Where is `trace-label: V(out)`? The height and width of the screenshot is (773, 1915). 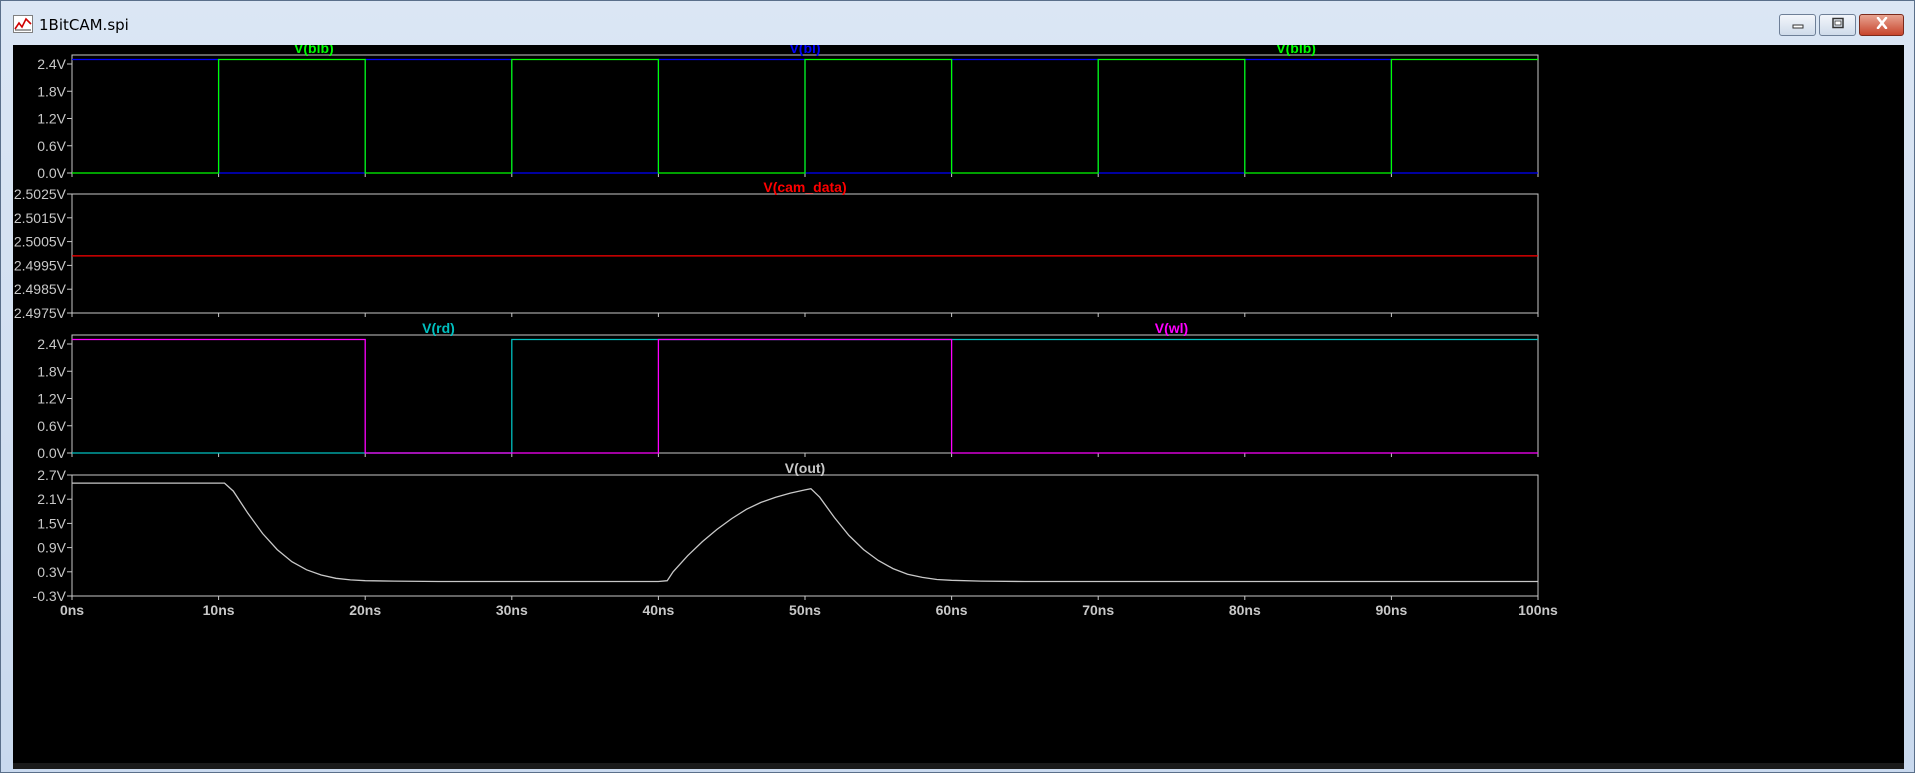
trace-label: V(out) is located at coordinates (805, 468).